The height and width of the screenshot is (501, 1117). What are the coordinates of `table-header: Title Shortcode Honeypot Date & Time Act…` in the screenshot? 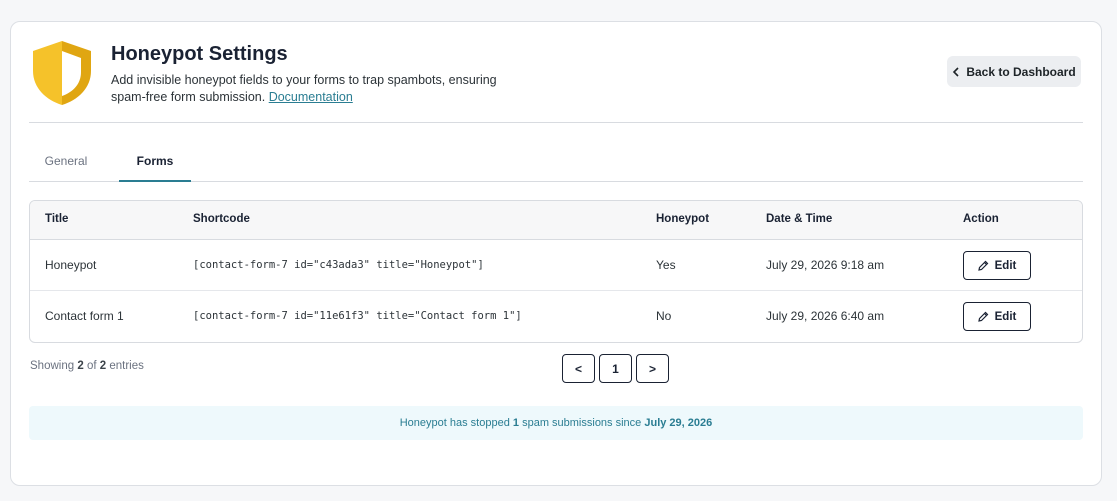 It's located at (556, 220).